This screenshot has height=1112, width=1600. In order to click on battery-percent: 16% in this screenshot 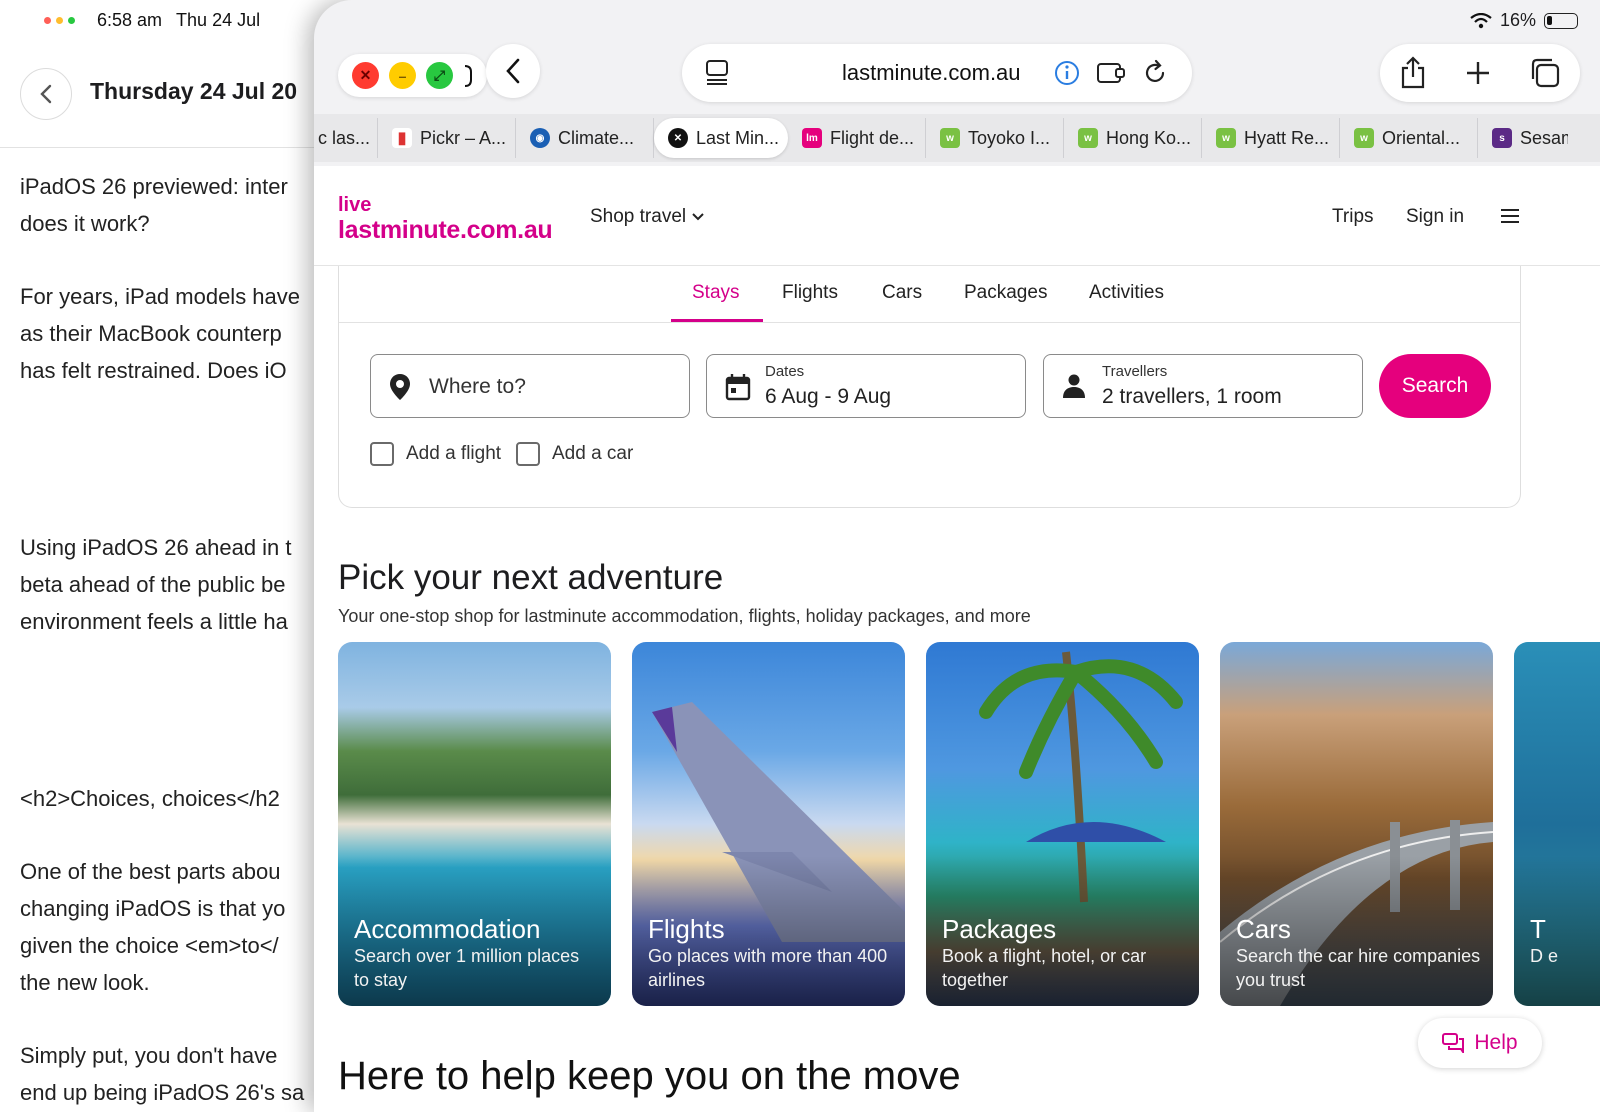, I will do `click(1517, 20)`.